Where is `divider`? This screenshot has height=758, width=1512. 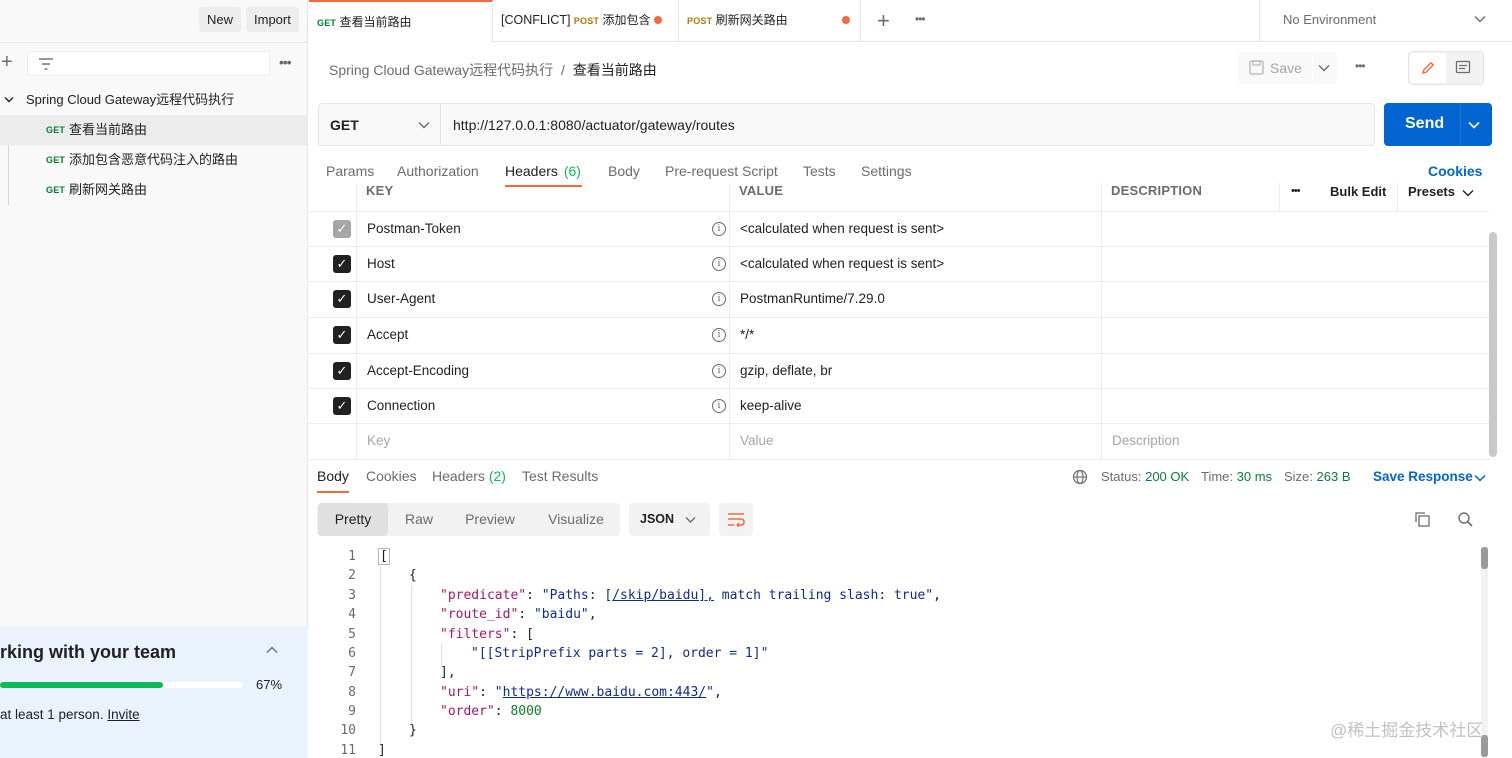 divider is located at coordinates (1312, 68).